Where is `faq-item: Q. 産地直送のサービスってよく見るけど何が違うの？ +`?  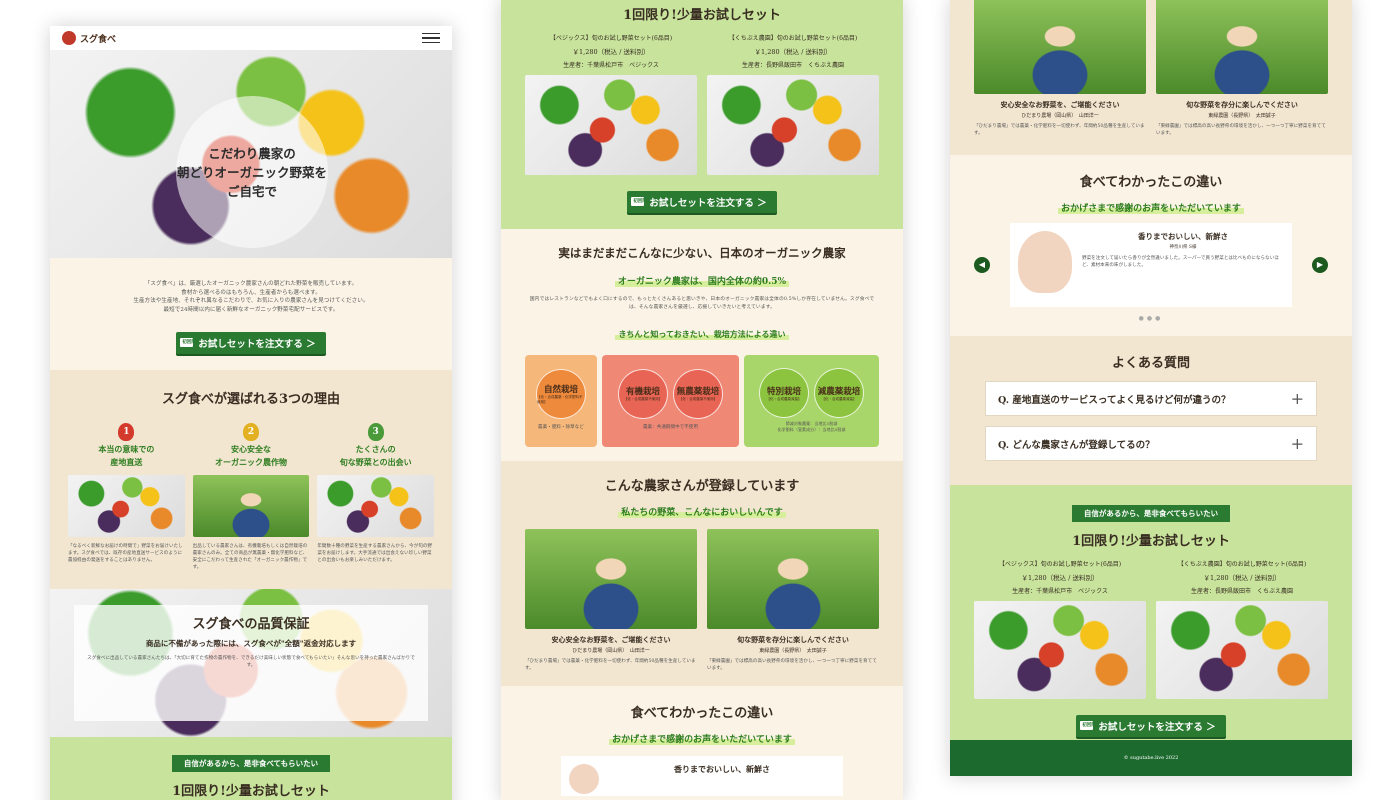
faq-item: Q. 産地直送のサービスってよく見るけど何が違うの？ + is located at coordinates (1151, 398).